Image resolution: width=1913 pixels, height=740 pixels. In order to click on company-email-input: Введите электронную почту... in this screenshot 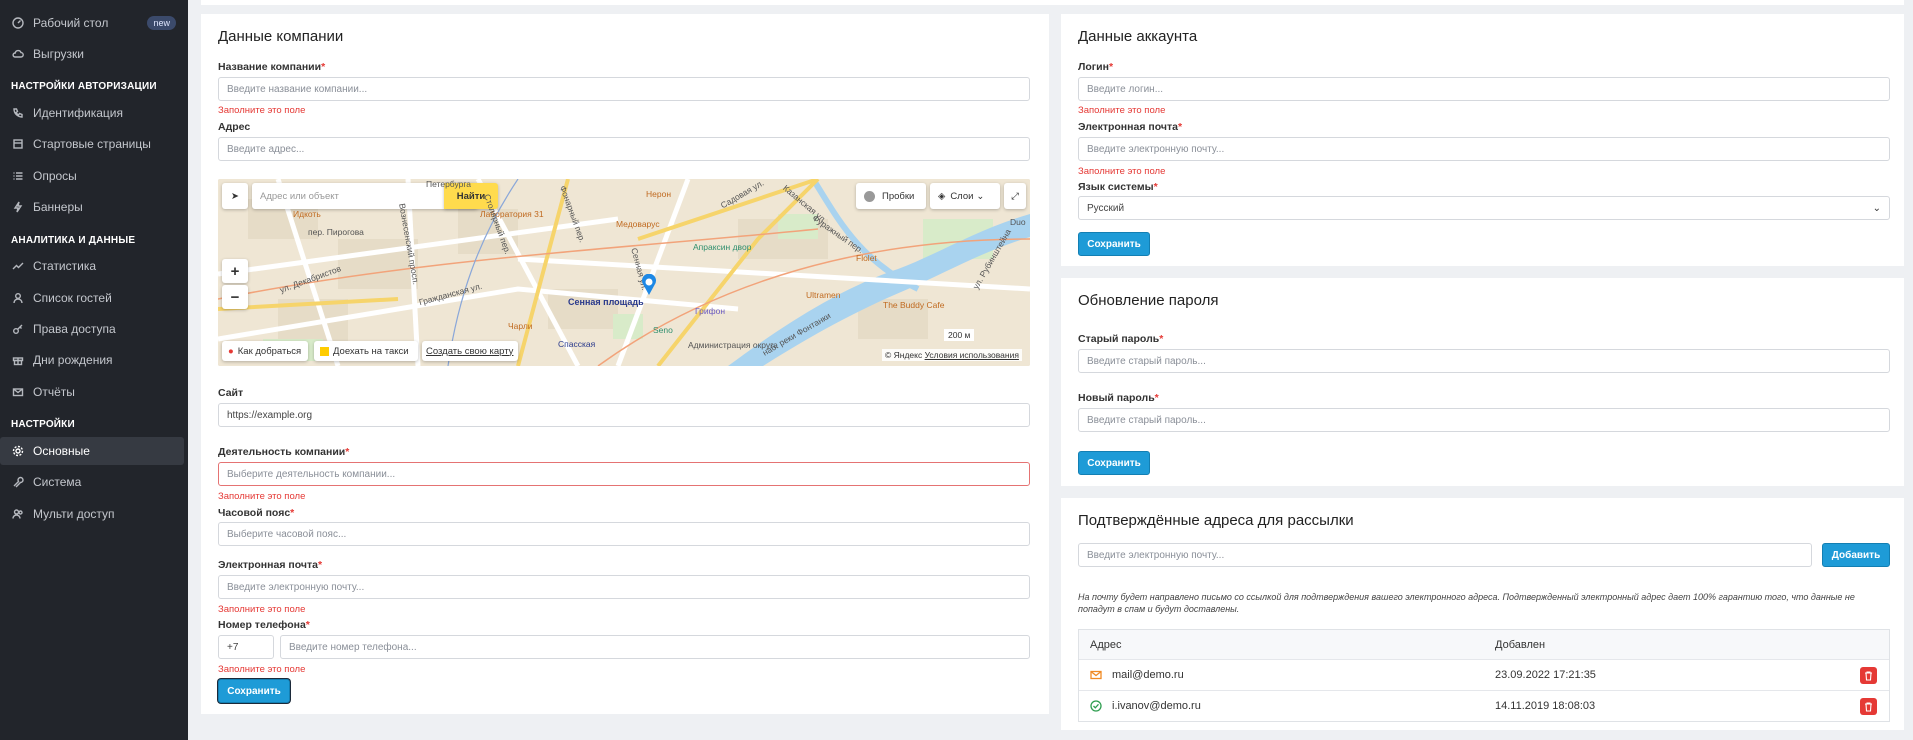, I will do `click(624, 587)`.